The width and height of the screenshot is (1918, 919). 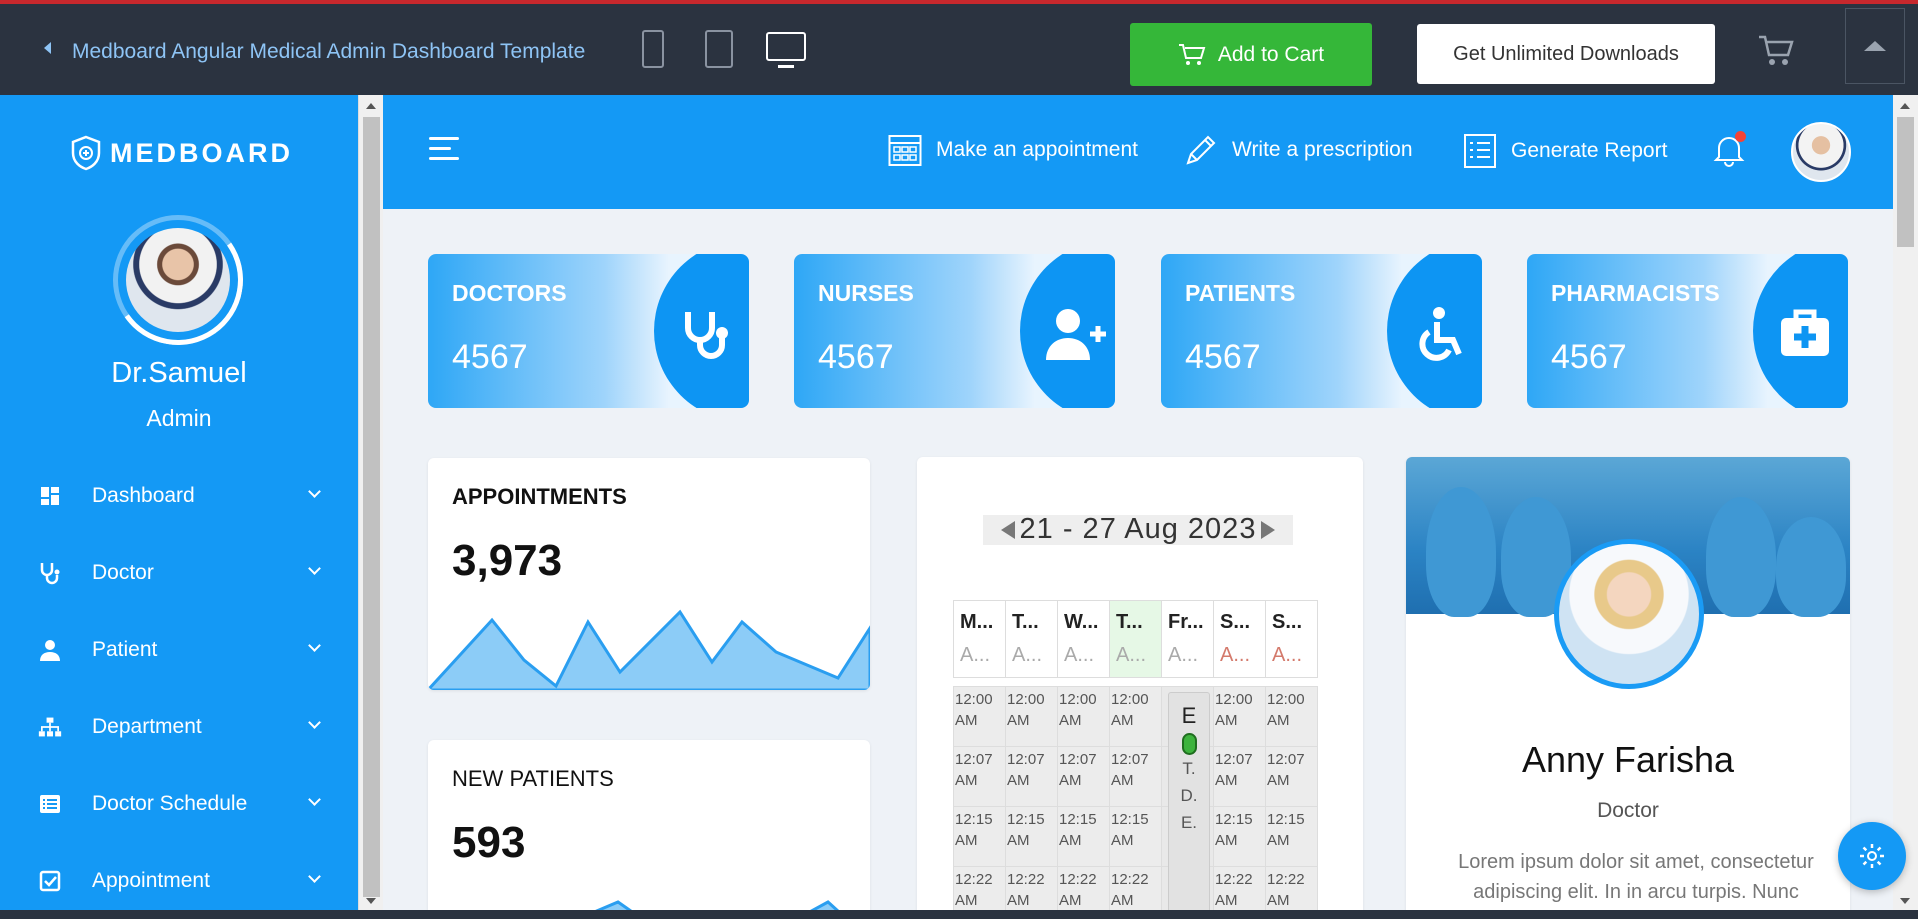 I want to click on make-appointment-label: Make an appointment, so click(x=1037, y=149).